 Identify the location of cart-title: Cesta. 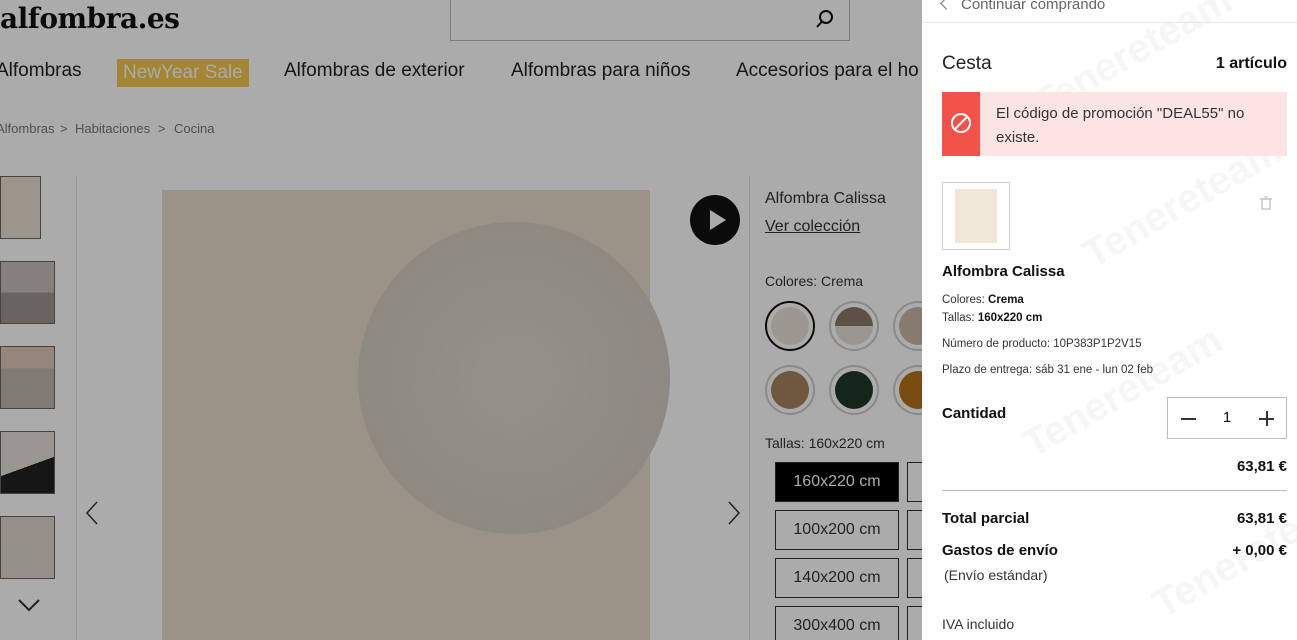
(967, 63).